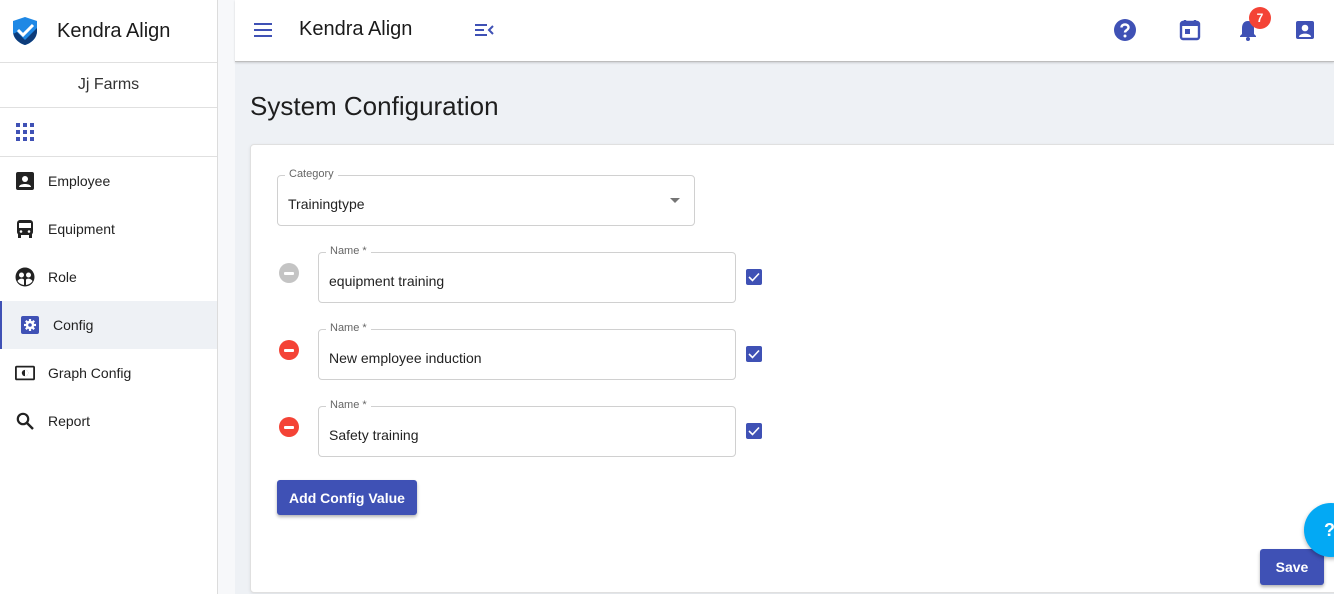  I want to click on sidebar-item-graph-config: Graph Config, so click(108, 373).